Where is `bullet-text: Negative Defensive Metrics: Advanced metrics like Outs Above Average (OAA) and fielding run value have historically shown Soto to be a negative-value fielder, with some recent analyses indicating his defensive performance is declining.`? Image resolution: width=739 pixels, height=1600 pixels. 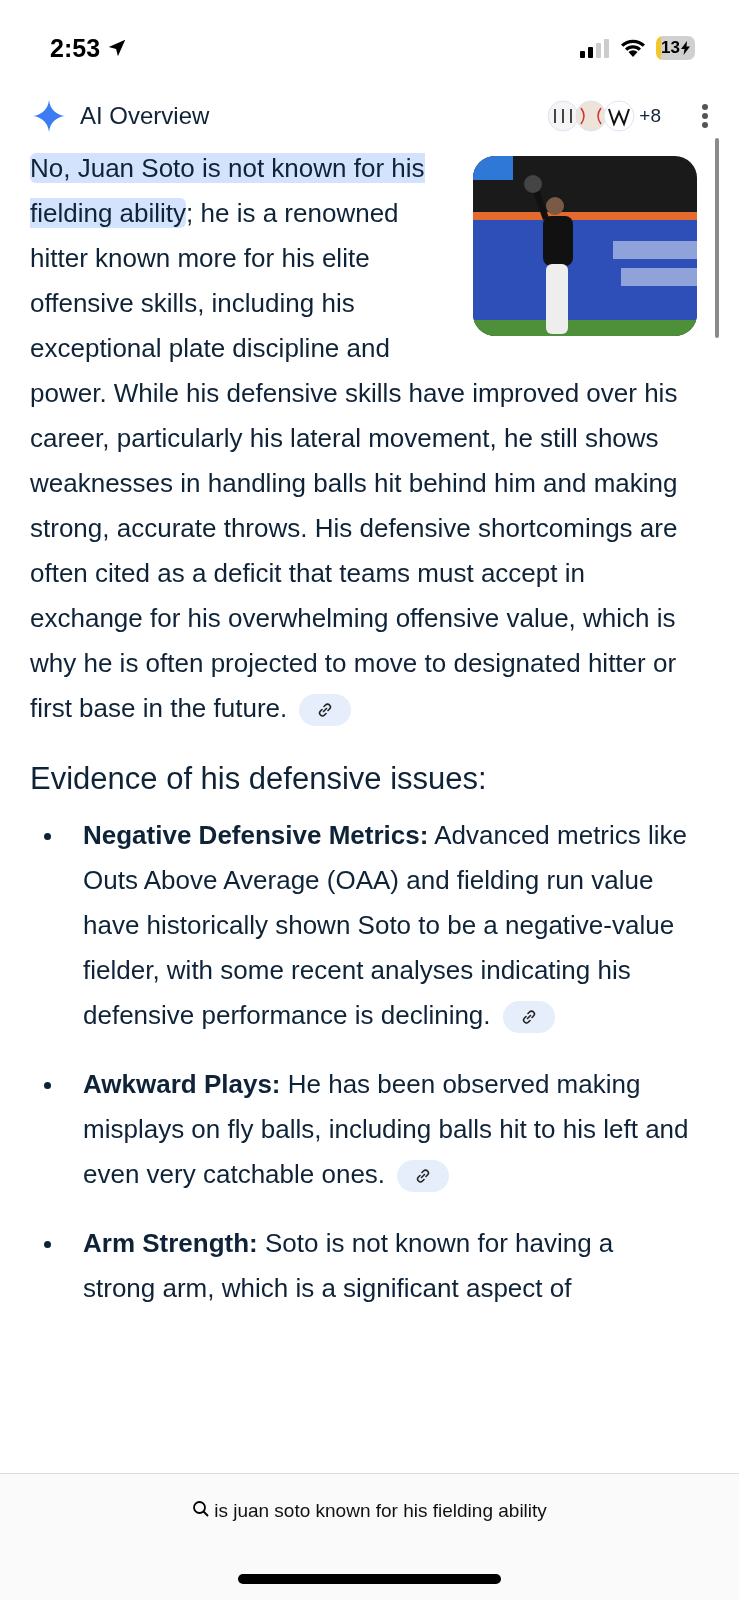
bullet-text: Negative Defensive Metrics: Advanced metrics like Outs Above Average (OAA) and fielding run value have historically shown Soto to be a negative-value fielder, with some recent analyses indicating his defensive performance is declining. is located at coordinates (387, 925).